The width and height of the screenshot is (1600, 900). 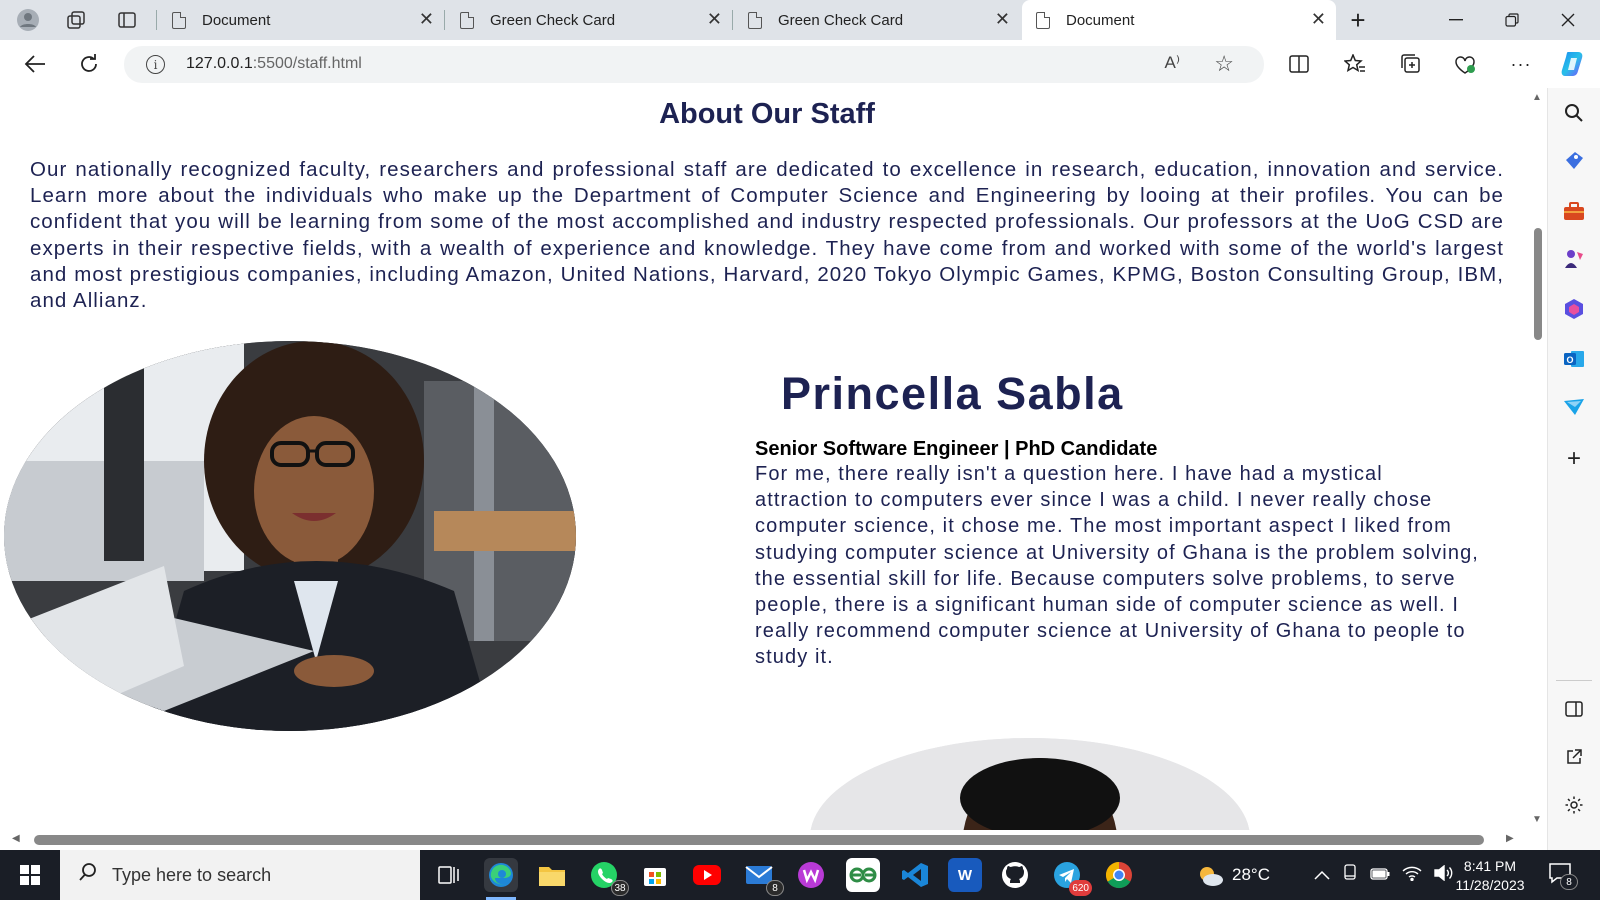 What do you see at coordinates (1350, 875) in the screenshot?
I see `device-icon` at bounding box center [1350, 875].